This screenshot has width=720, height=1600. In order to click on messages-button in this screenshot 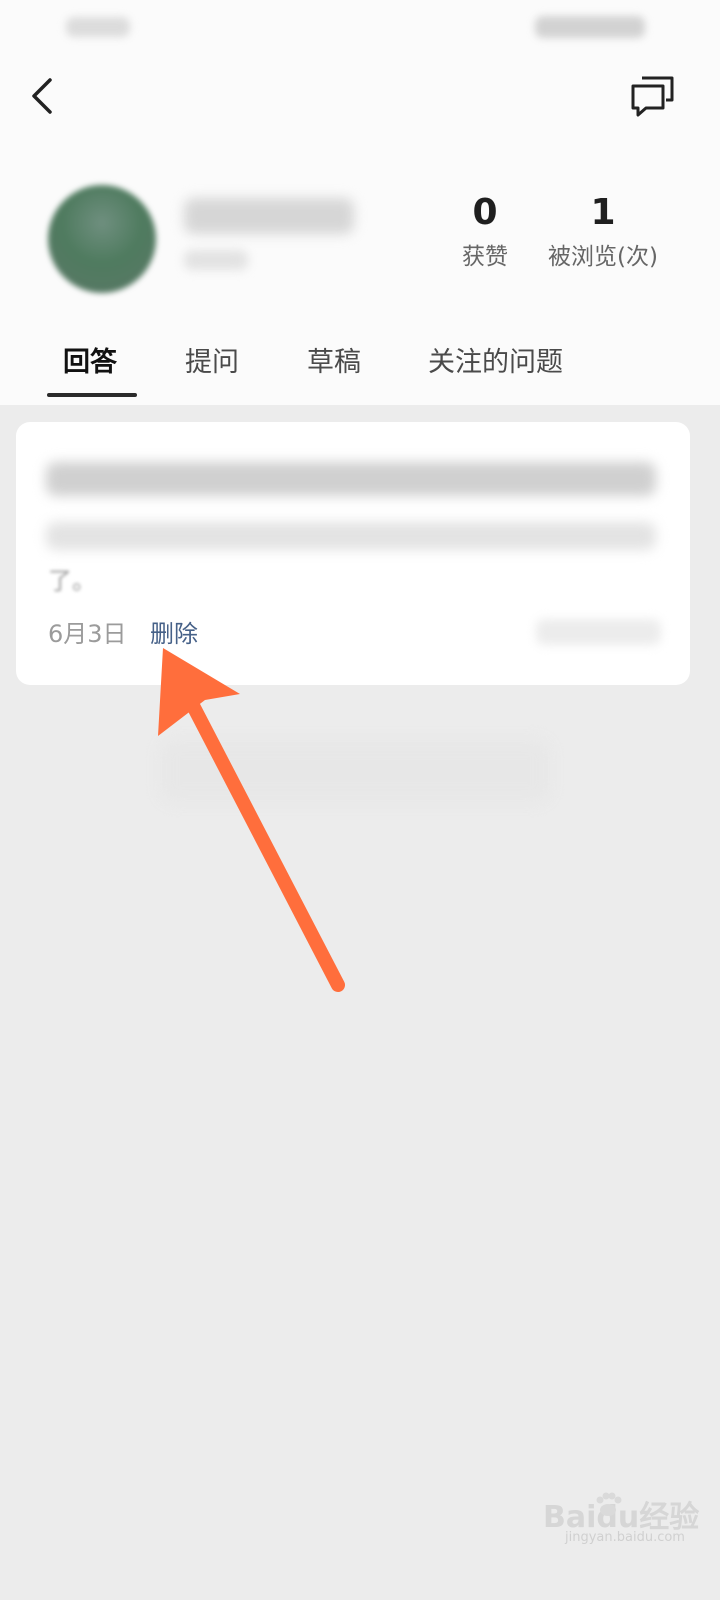, I will do `click(653, 96)`.